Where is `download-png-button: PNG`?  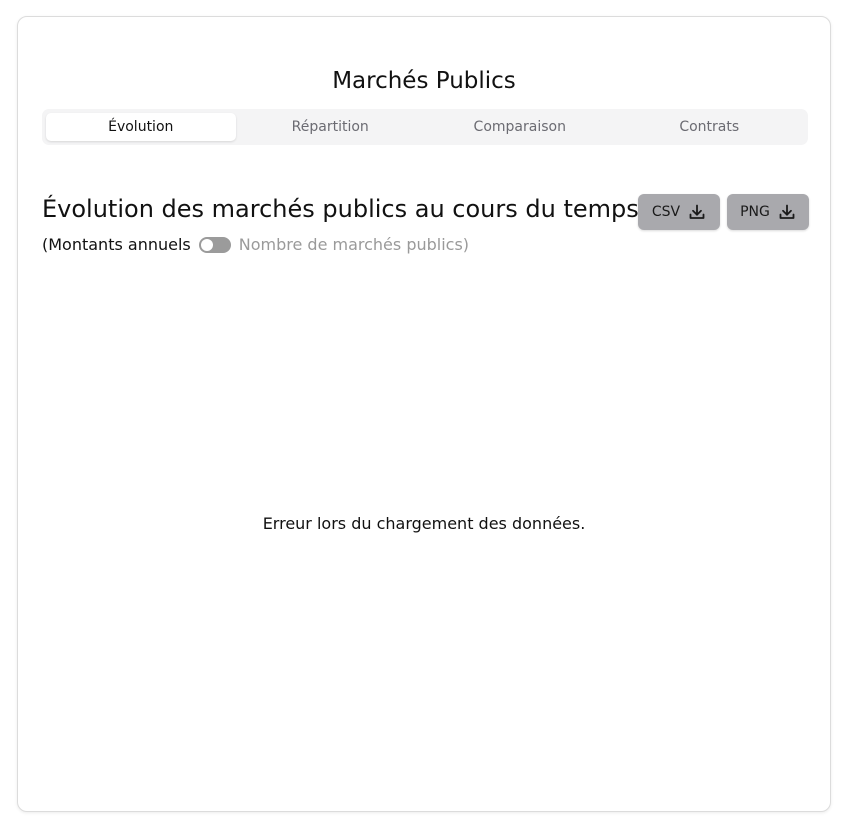
download-png-button: PNG is located at coordinates (768, 212).